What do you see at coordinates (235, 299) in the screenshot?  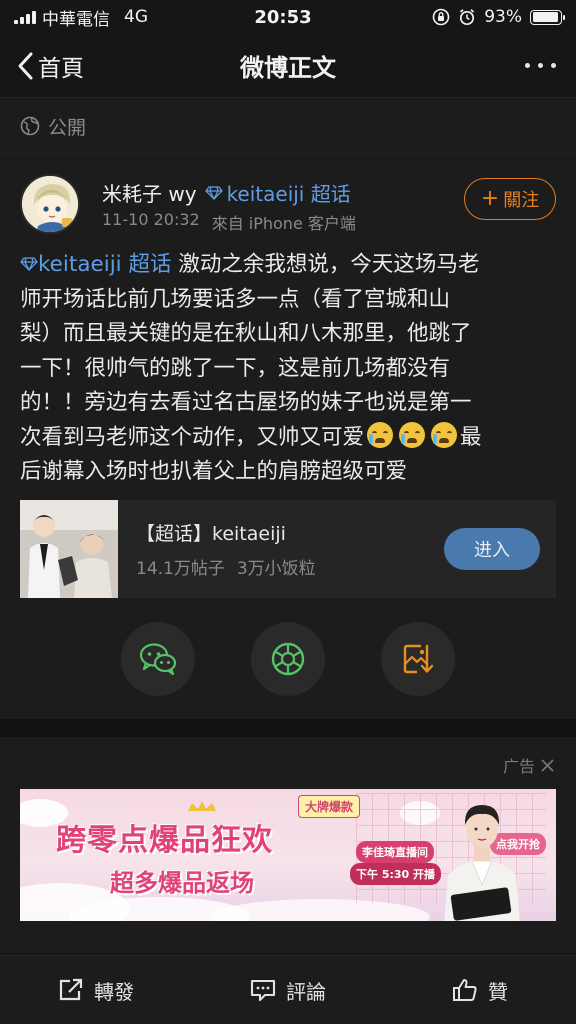 I see `body-line: 师开场话比前几场要话多一点（看了宫城和山` at bounding box center [235, 299].